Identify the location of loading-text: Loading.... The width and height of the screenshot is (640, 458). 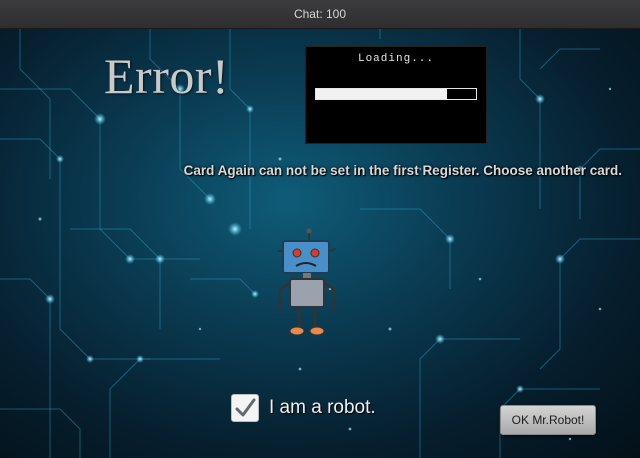
(395, 59).